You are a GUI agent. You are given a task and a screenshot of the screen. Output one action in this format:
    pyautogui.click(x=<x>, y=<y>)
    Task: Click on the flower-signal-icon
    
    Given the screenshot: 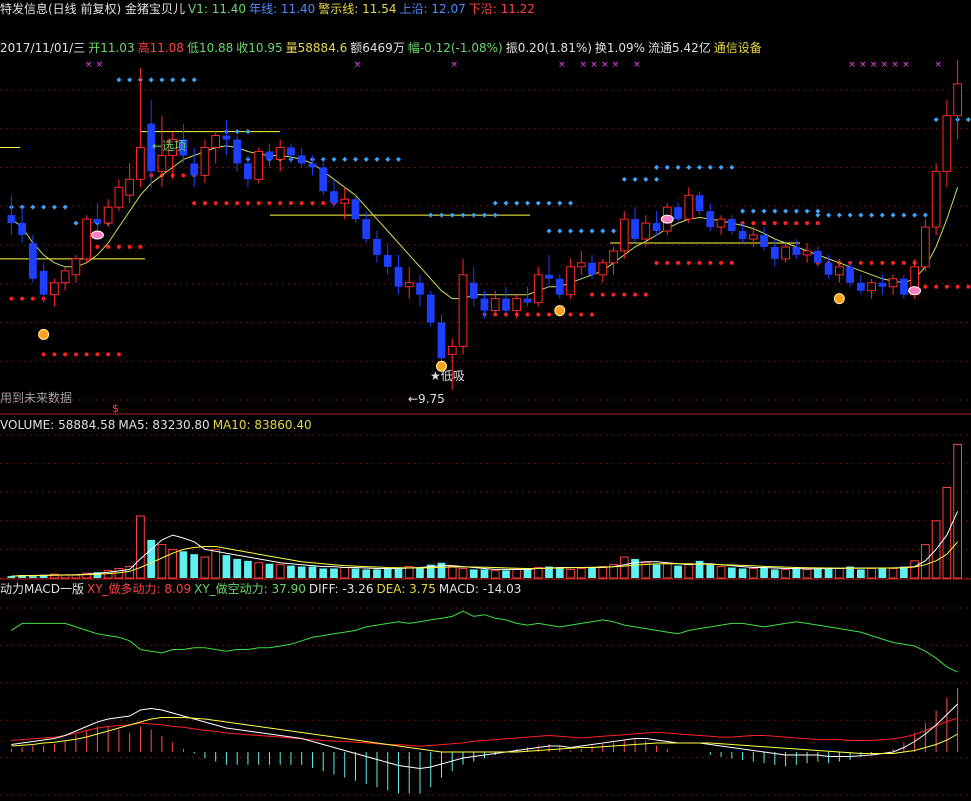 What is the action you would take?
    pyautogui.click(x=915, y=291)
    